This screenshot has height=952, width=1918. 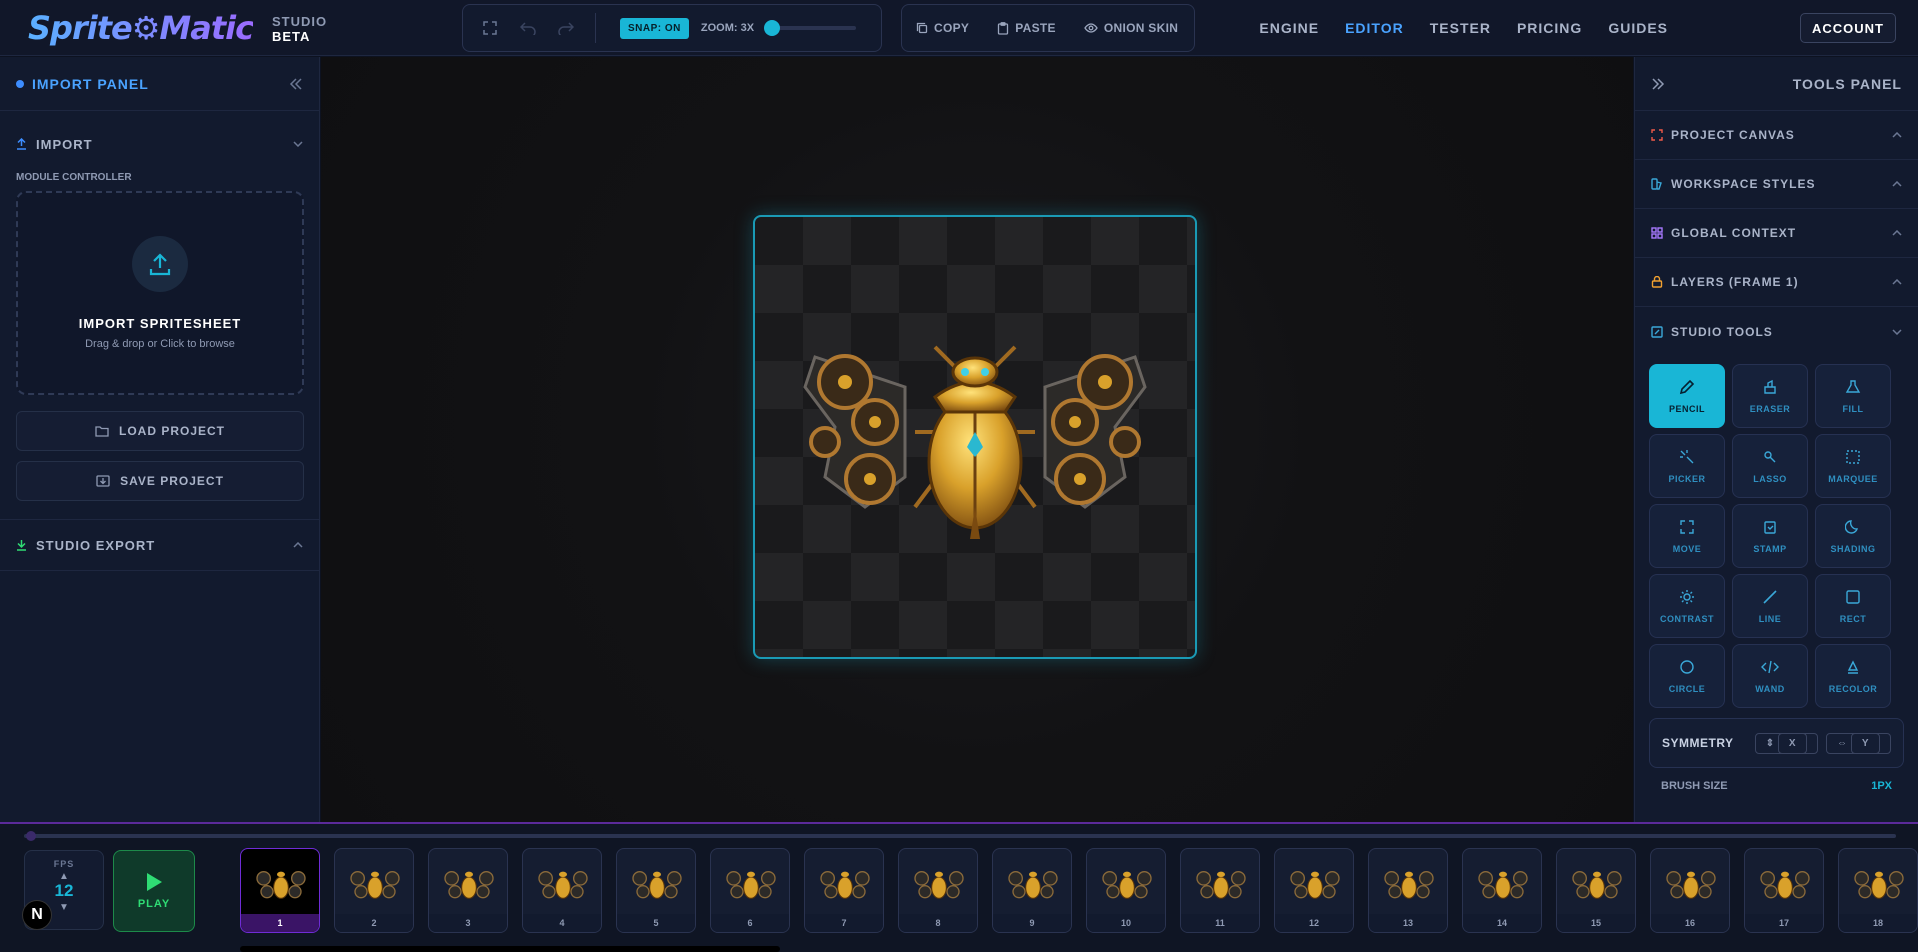 What do you see at coordinates (1131, 28) in the screenshot?
I see `onion-skin-button: ONION SKIN` at bounding box center [1131, 28].